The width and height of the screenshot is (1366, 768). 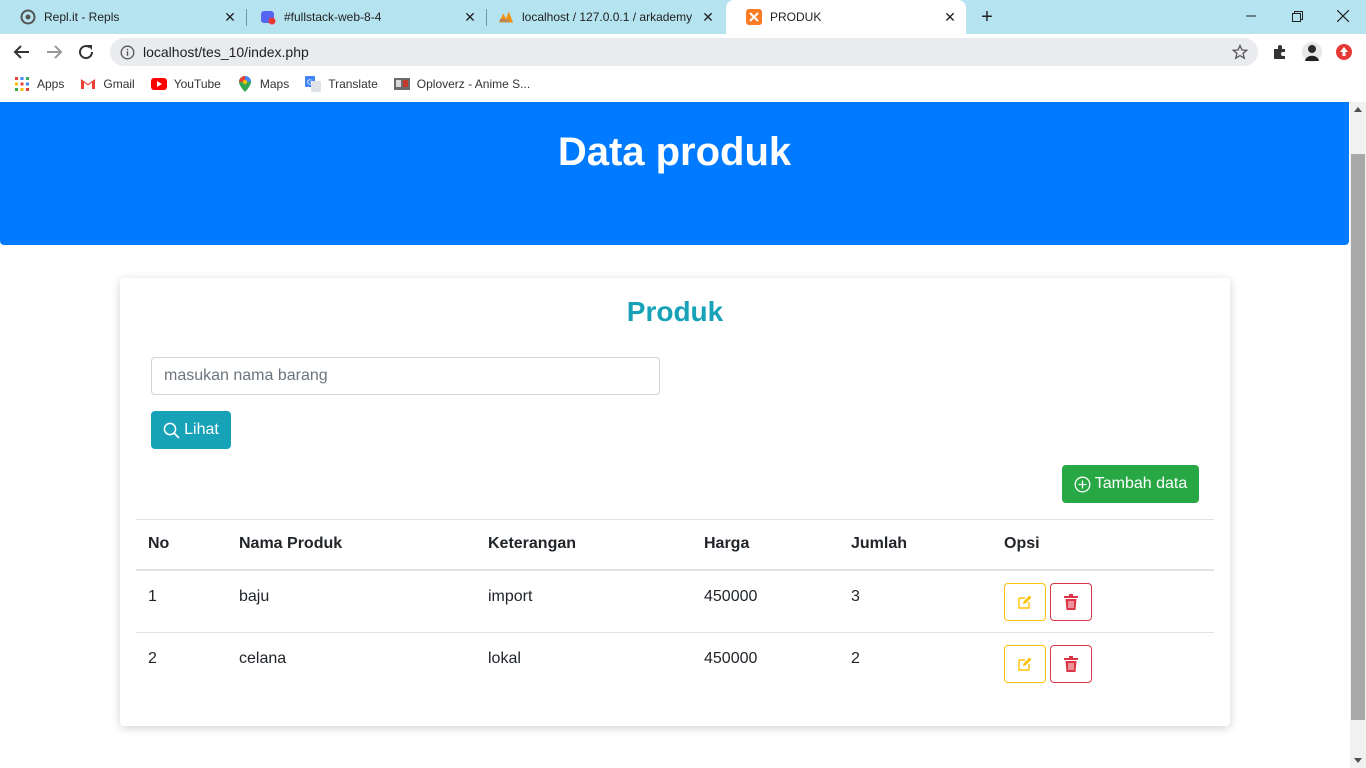 What do you see at coordinates (1240, 54) in the screenshot?
I see `bookmark-star-icon` at bounding box center [1240, 54].